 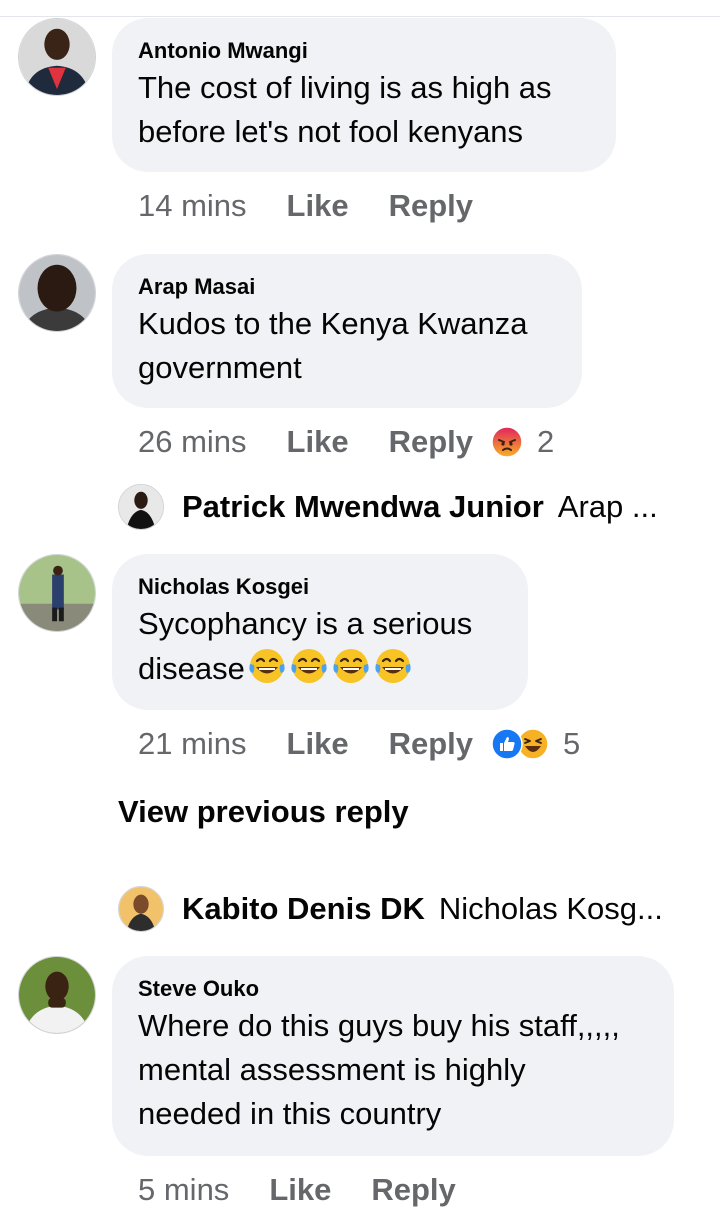 I want to click on comment-meta: 14 mins Like Reply, so click(x=314, y=206).